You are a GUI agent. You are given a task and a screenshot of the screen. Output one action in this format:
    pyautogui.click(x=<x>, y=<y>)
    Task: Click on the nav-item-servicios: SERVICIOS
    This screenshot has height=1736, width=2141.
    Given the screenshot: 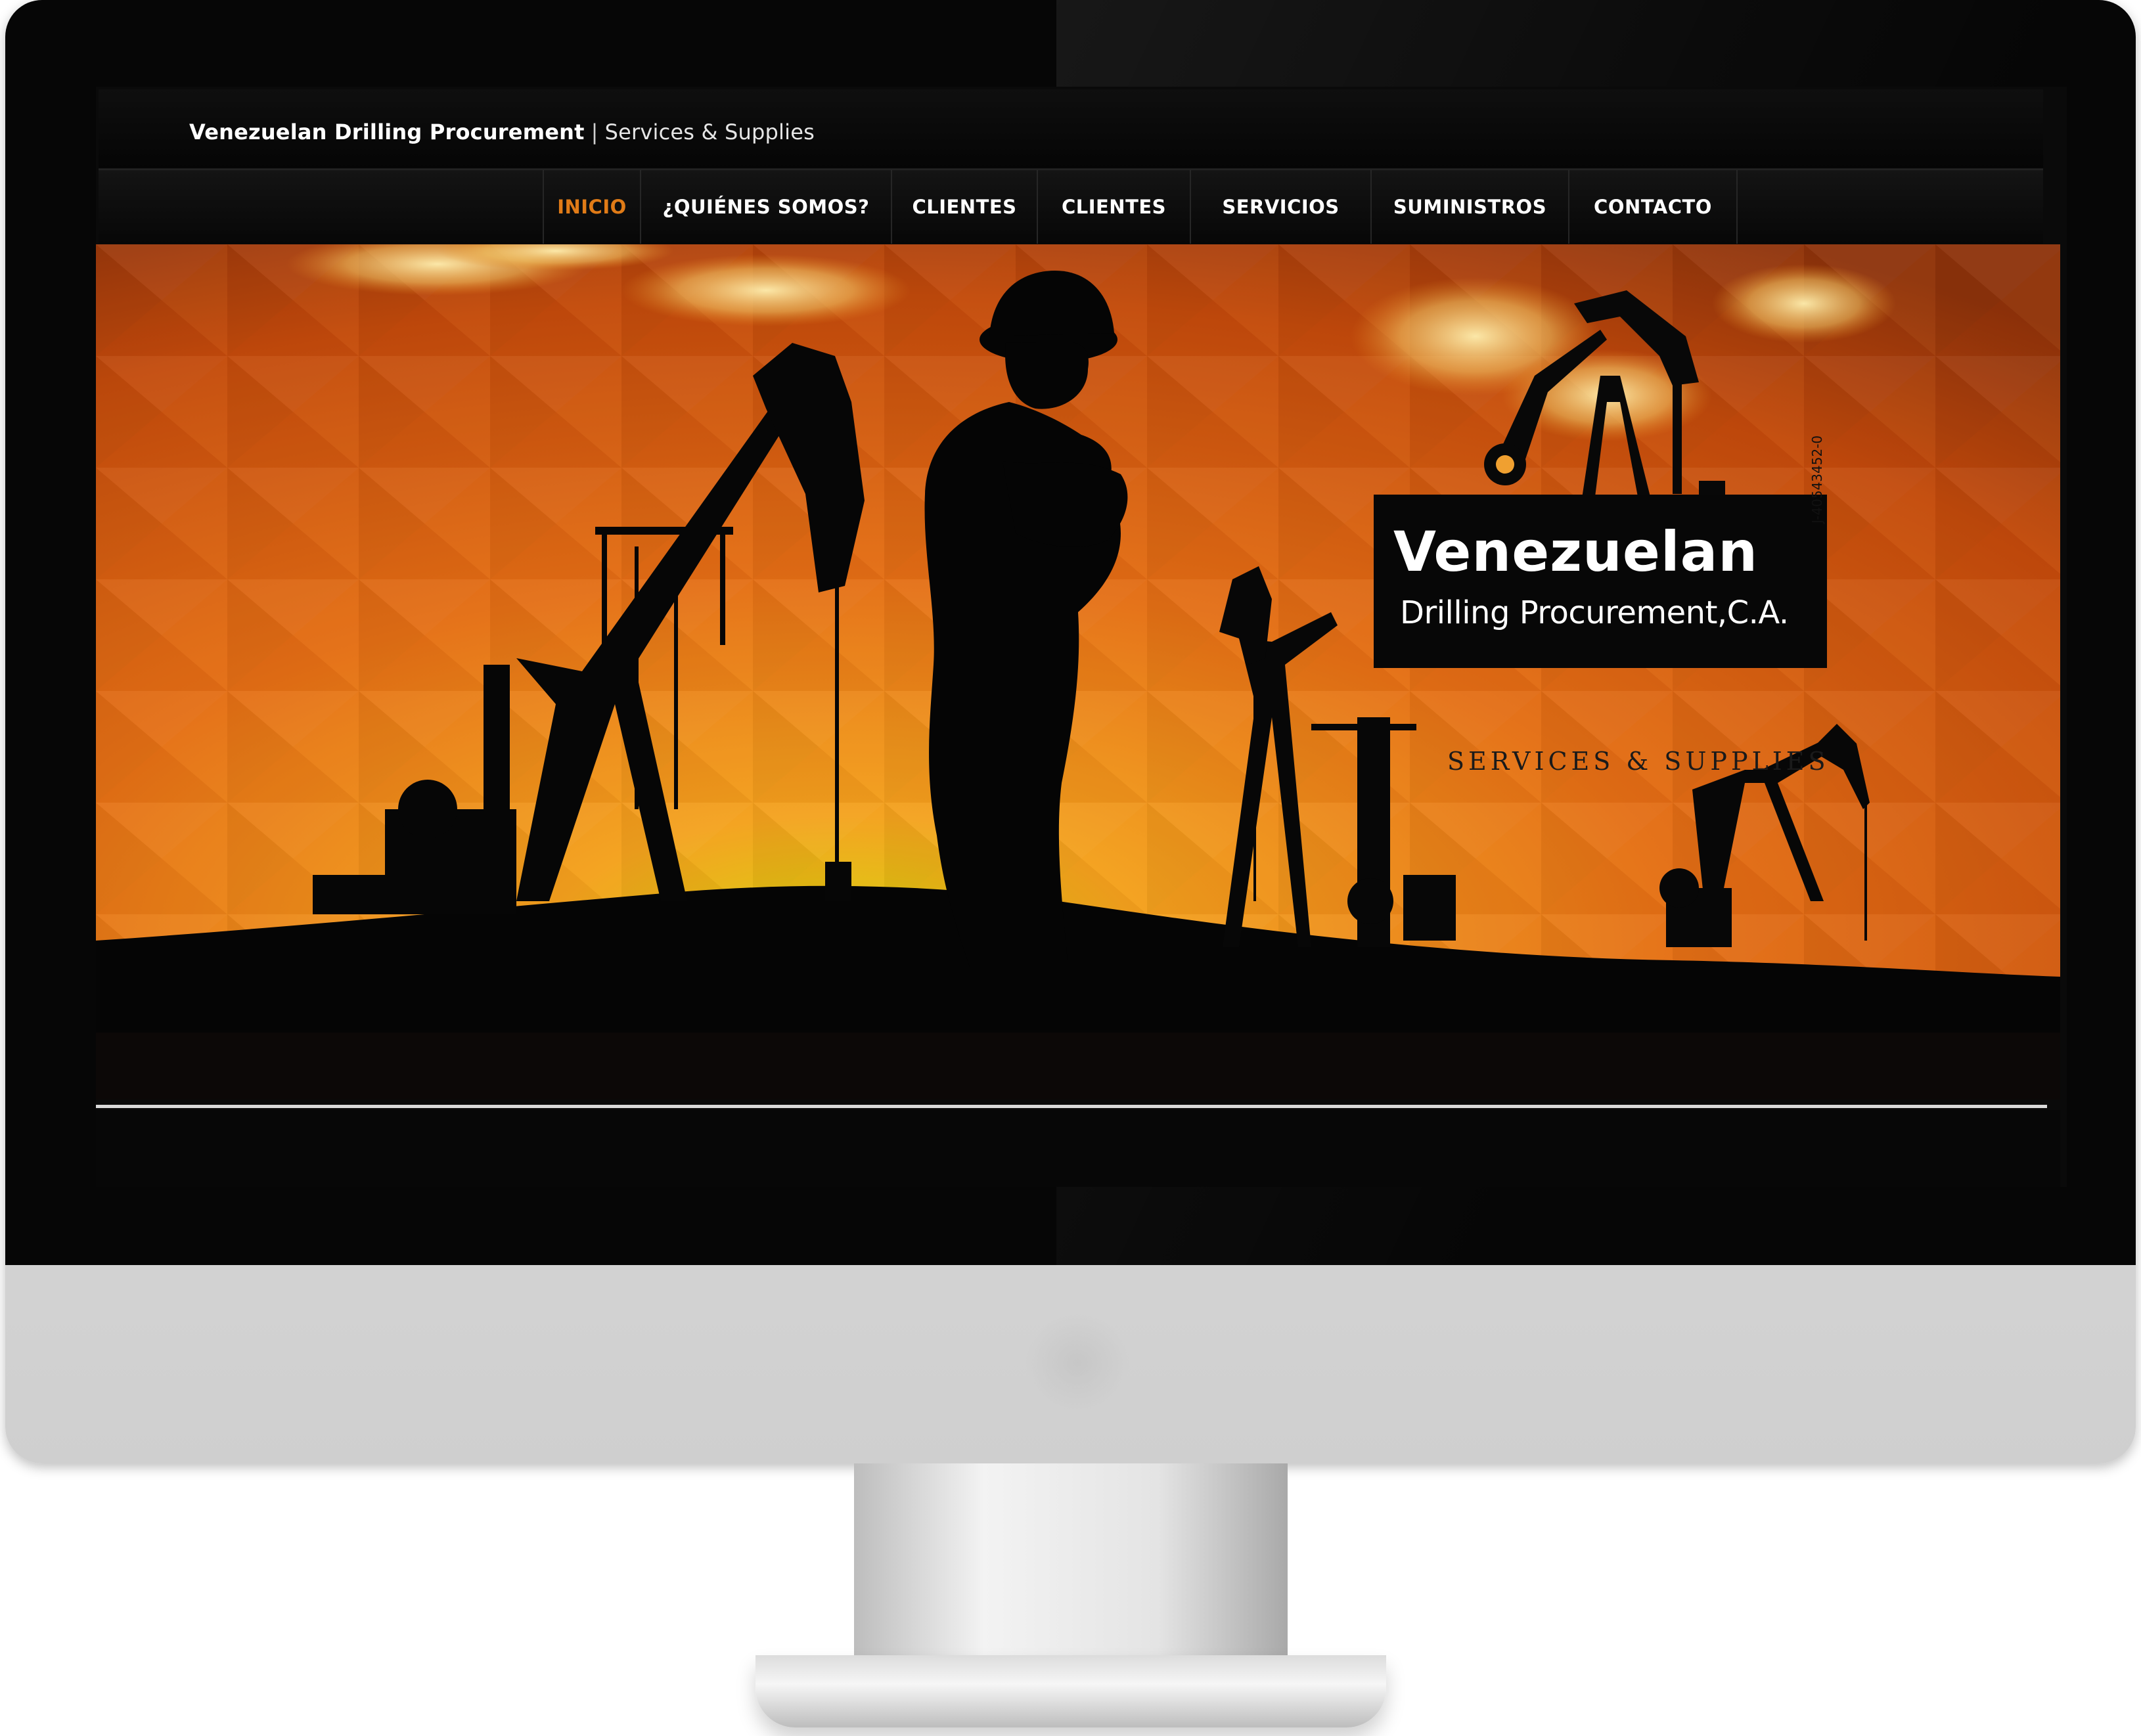 What is the action you would take?
    pyautogui.click(x=1280, y=207)
    